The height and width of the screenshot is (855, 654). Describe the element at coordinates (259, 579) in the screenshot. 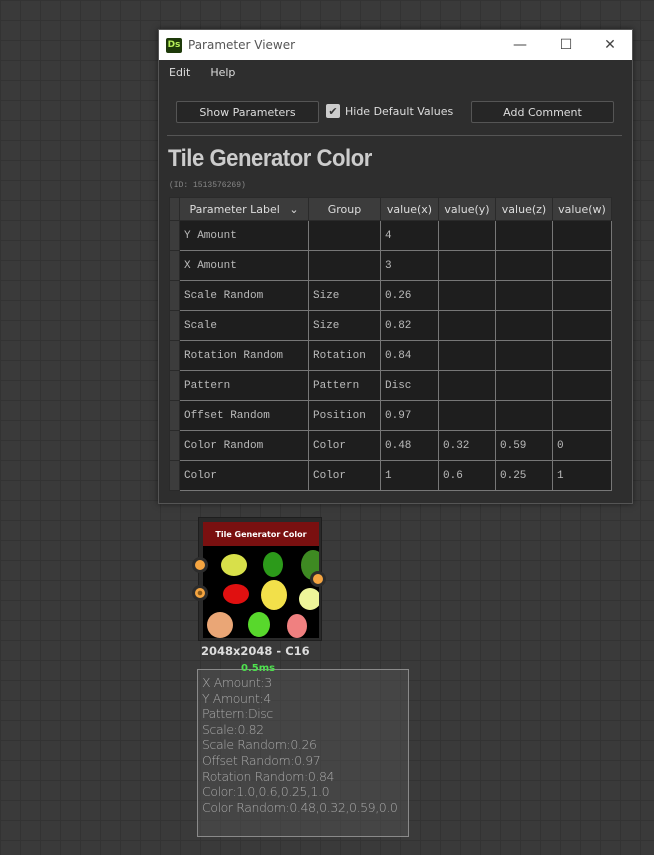

I see `graph-node-tile-generator-color: Tile Generator Color` at that location.